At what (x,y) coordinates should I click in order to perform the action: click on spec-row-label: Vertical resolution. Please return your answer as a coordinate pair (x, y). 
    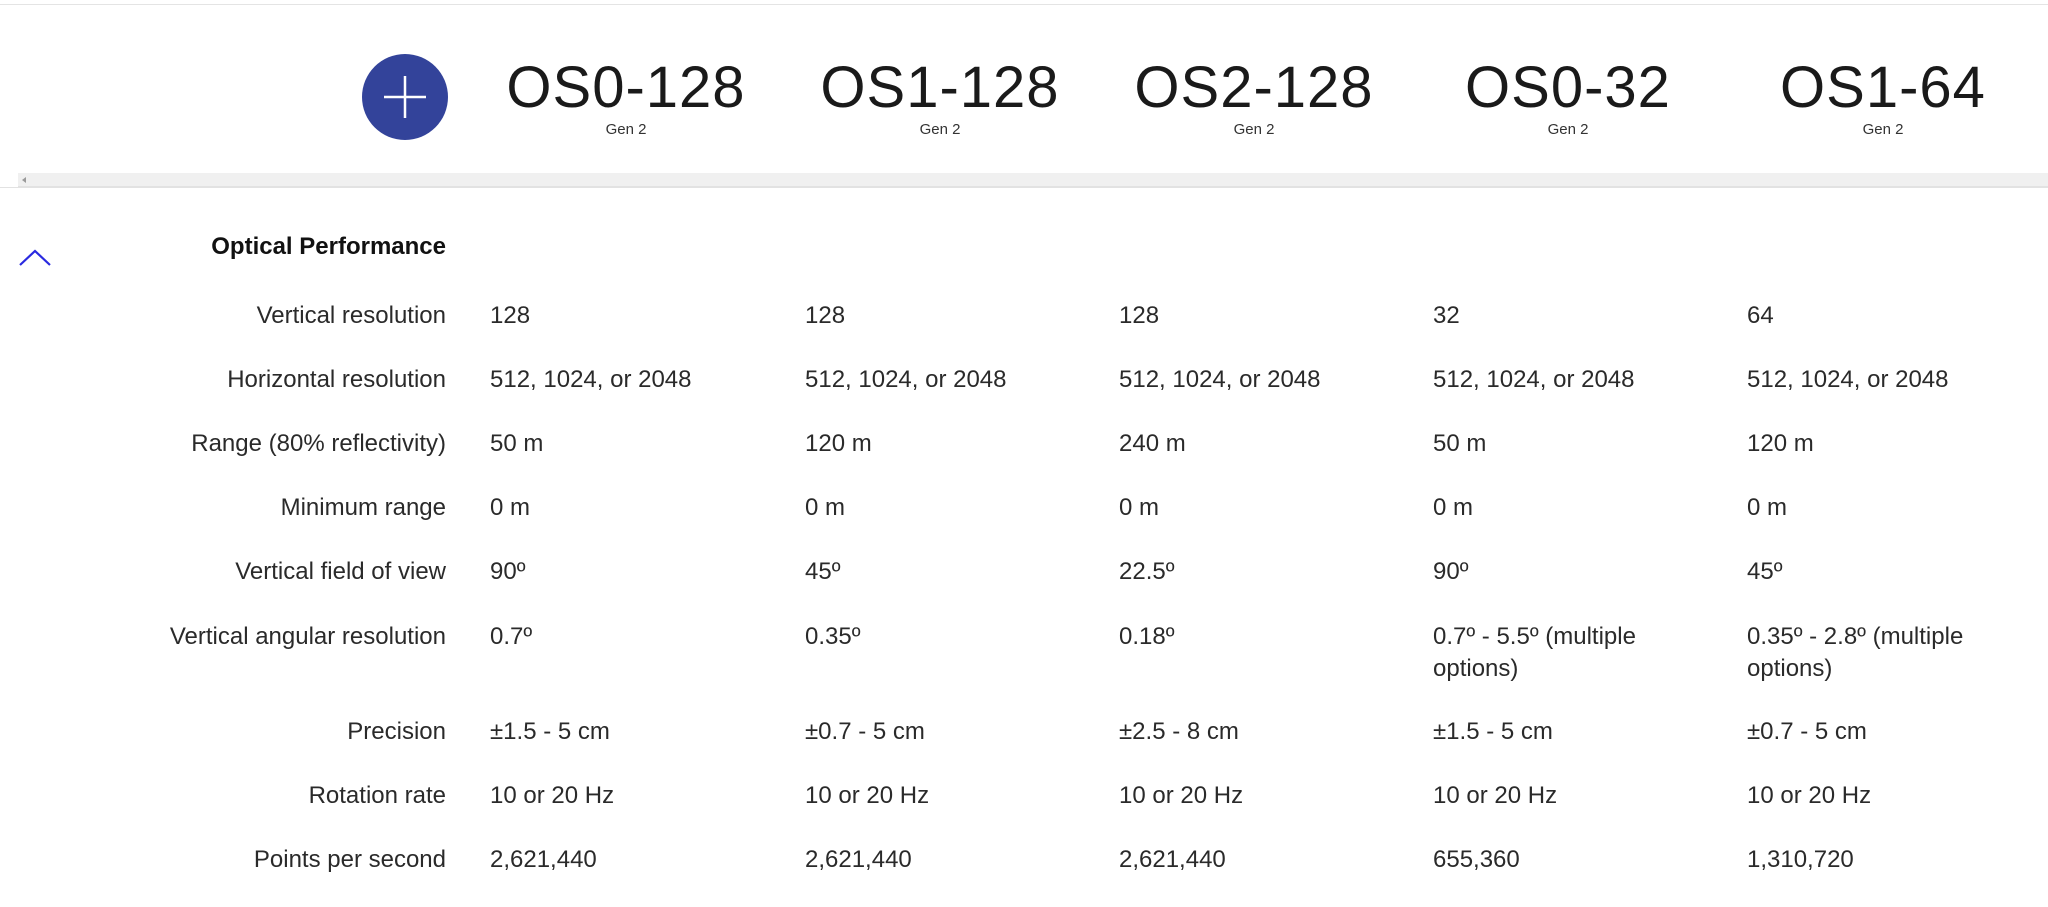
    Looking at the image, I should click on (351, 315).